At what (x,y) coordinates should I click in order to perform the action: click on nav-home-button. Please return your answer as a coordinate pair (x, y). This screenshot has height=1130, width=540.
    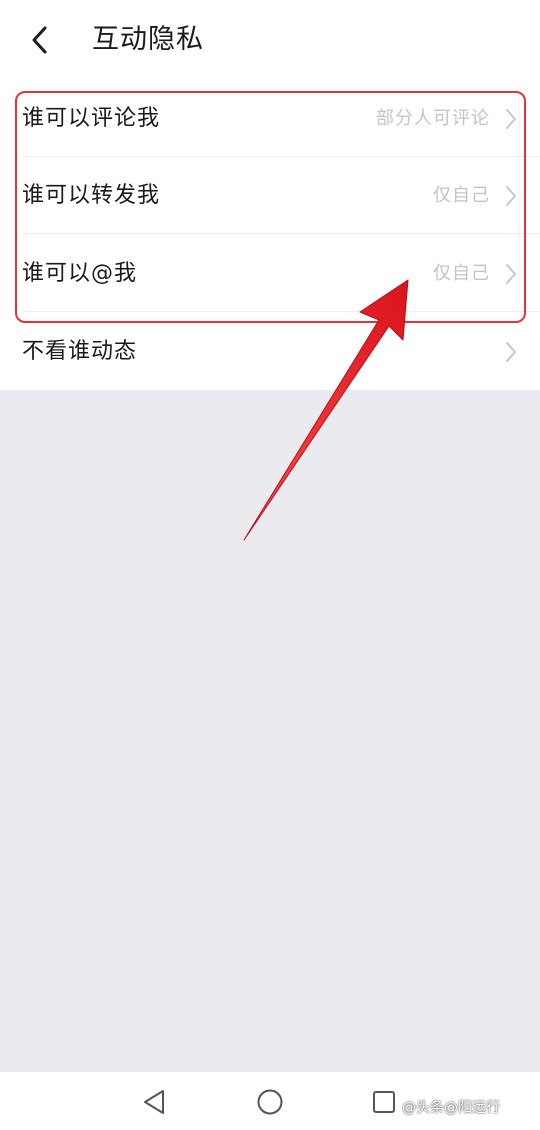
    Looking at the image, I should click on (270, 1102).